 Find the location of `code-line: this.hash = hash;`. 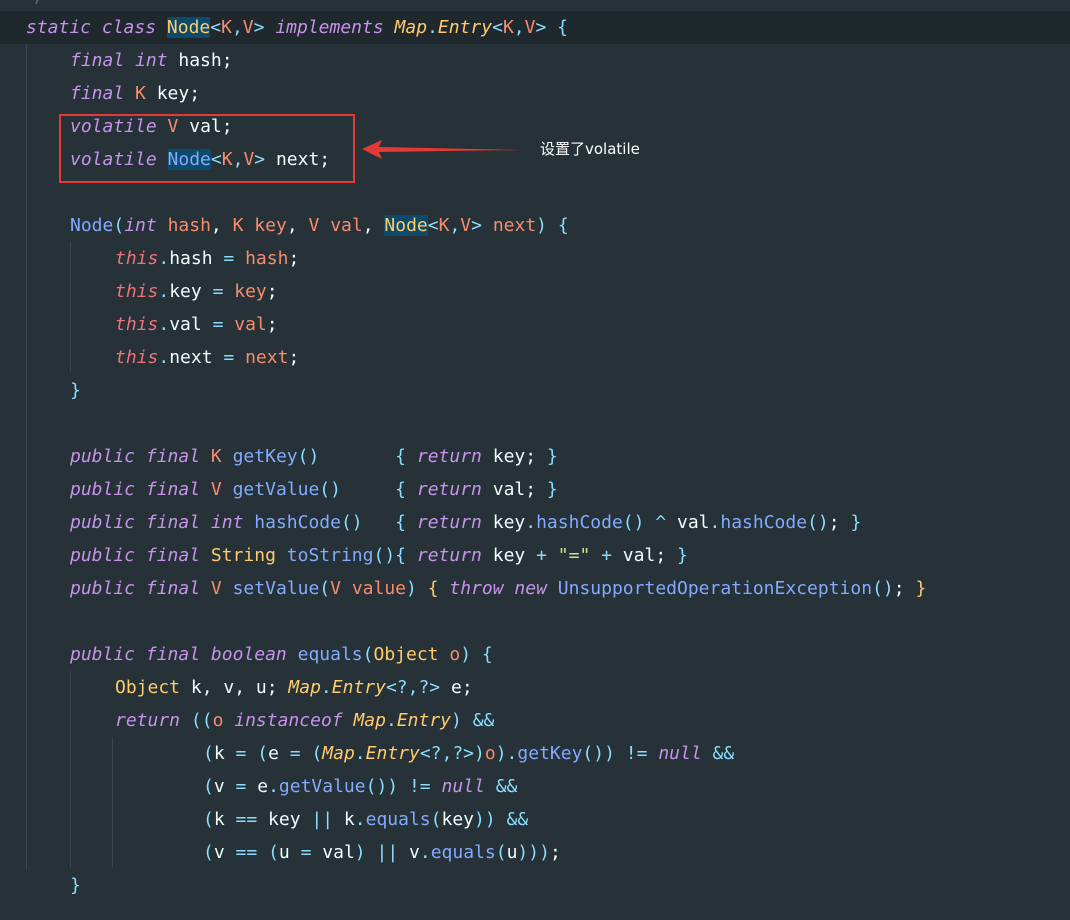

code-line: this.hash = hash; is located at coordinates (535, 258).